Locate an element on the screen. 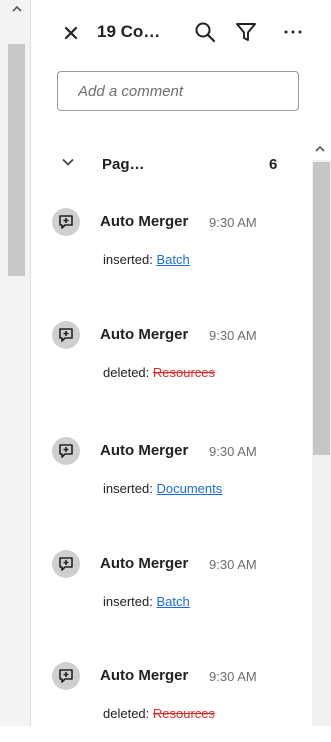  comment-change: inserted: Documents is located at coordinates (162, 488).